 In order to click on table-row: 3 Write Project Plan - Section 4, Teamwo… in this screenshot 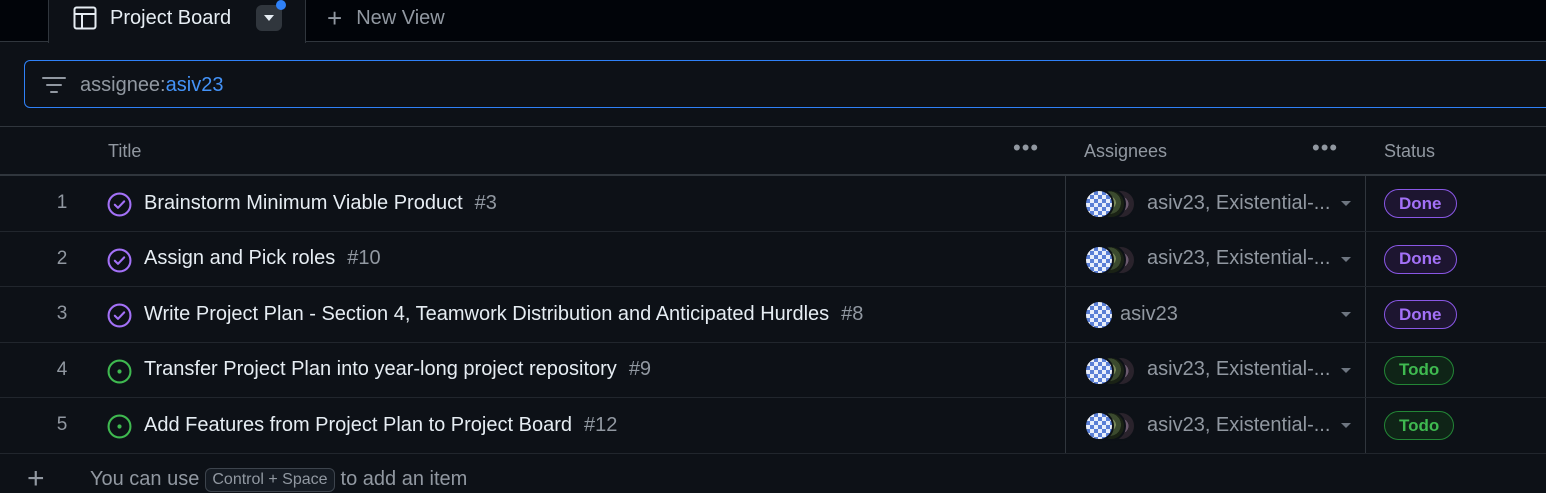, I will do `click(773, 315)`.